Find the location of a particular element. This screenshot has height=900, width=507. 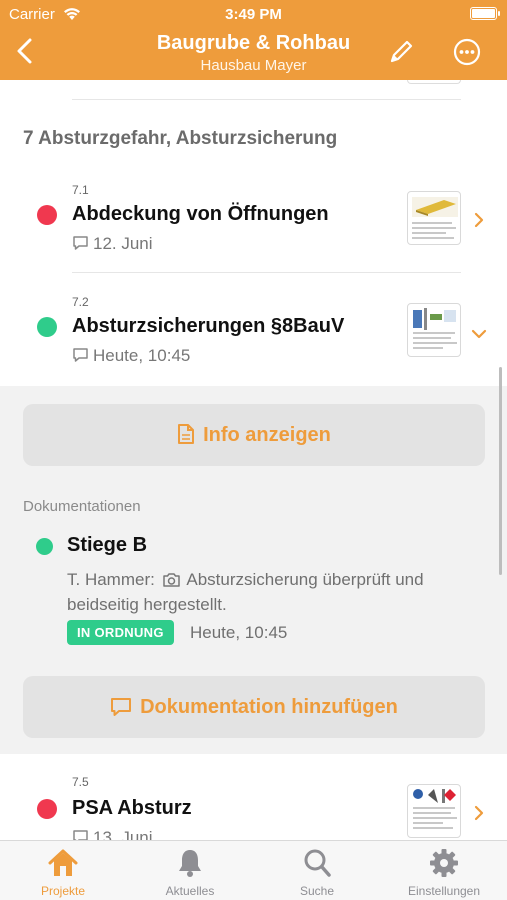

search-icon is located at coordinates (317, 863).